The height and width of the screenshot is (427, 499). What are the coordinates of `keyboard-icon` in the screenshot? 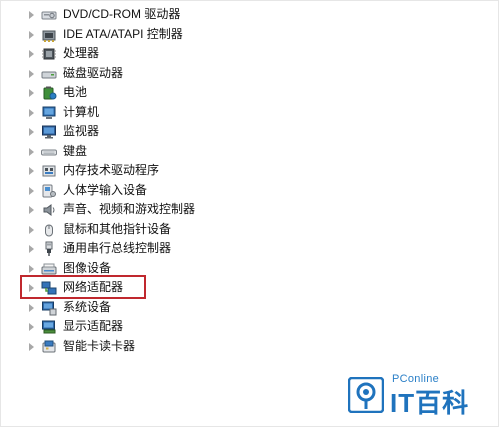 It's located at (49, 152).